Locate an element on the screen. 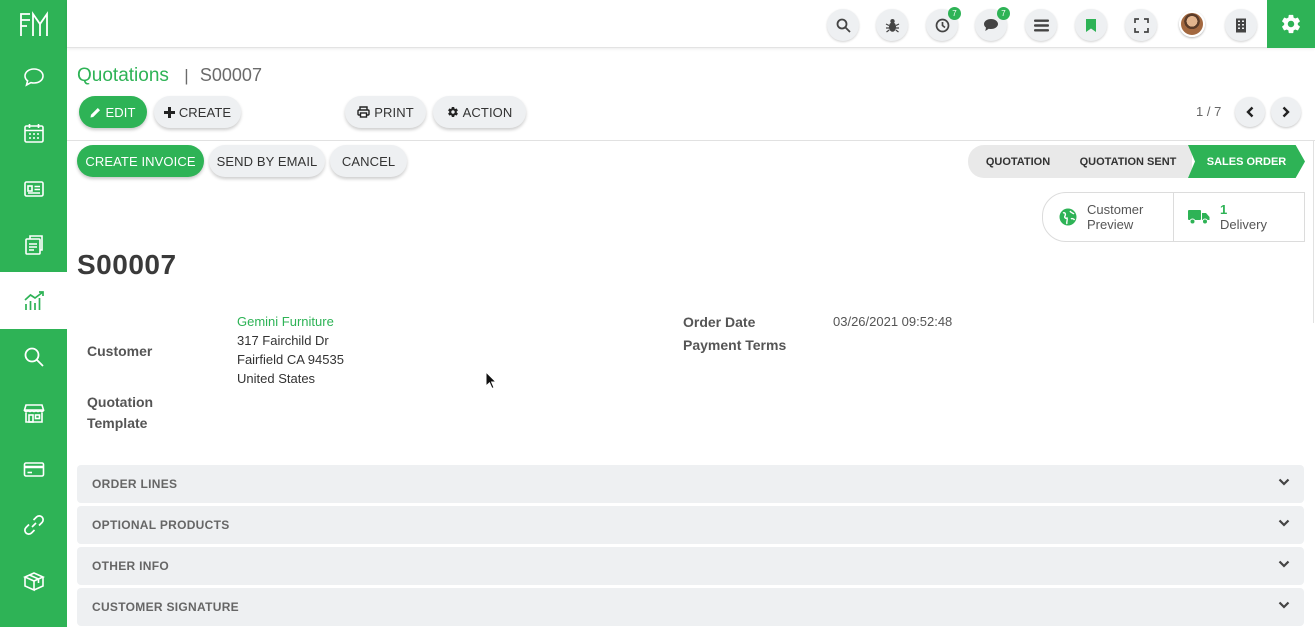 The height and width of the screenshot is (627, 1315). calendar-icon is located at coordinates (33, 133).